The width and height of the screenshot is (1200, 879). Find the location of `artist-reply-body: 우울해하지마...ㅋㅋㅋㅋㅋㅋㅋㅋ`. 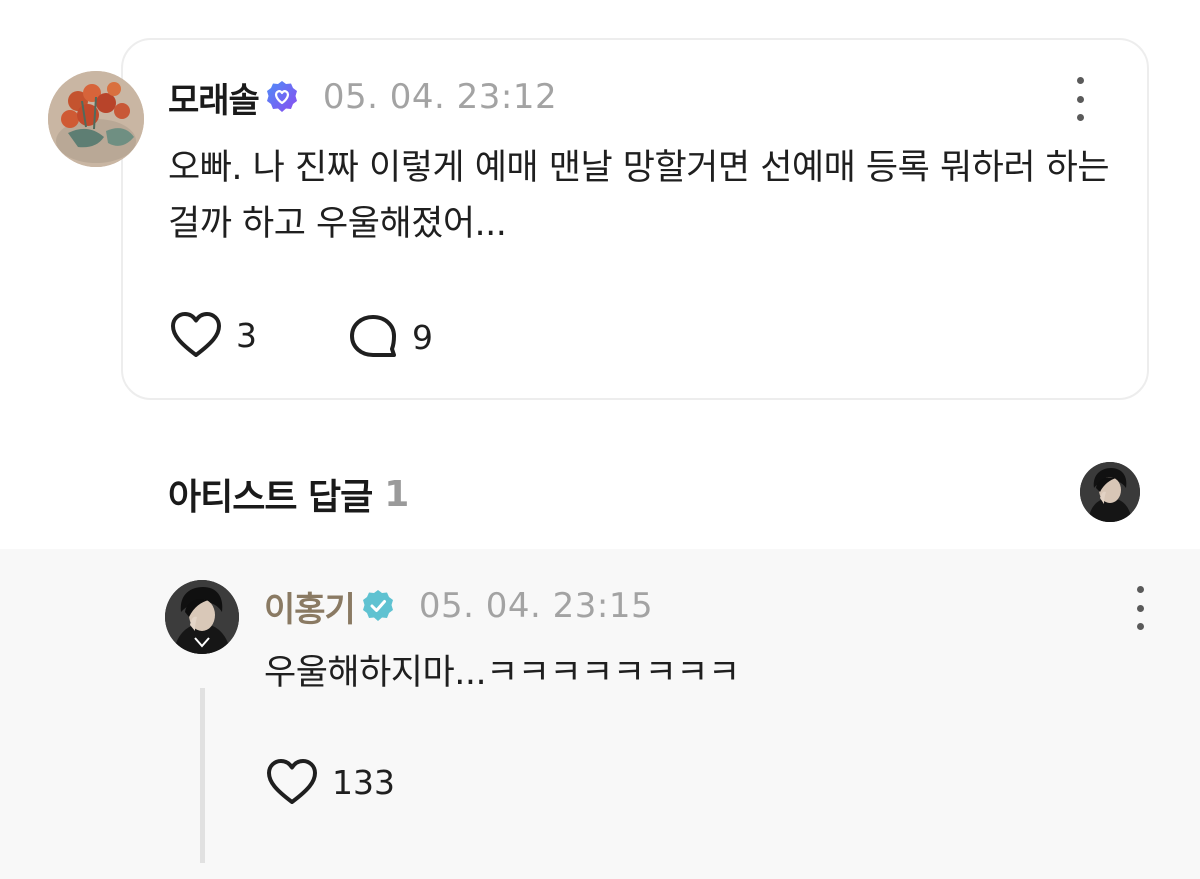

artist-reply-body: 우울해하지마...ㅋㅋㅋㅋㅋㅋㅋㅋ is located at coordinates (502, 673).